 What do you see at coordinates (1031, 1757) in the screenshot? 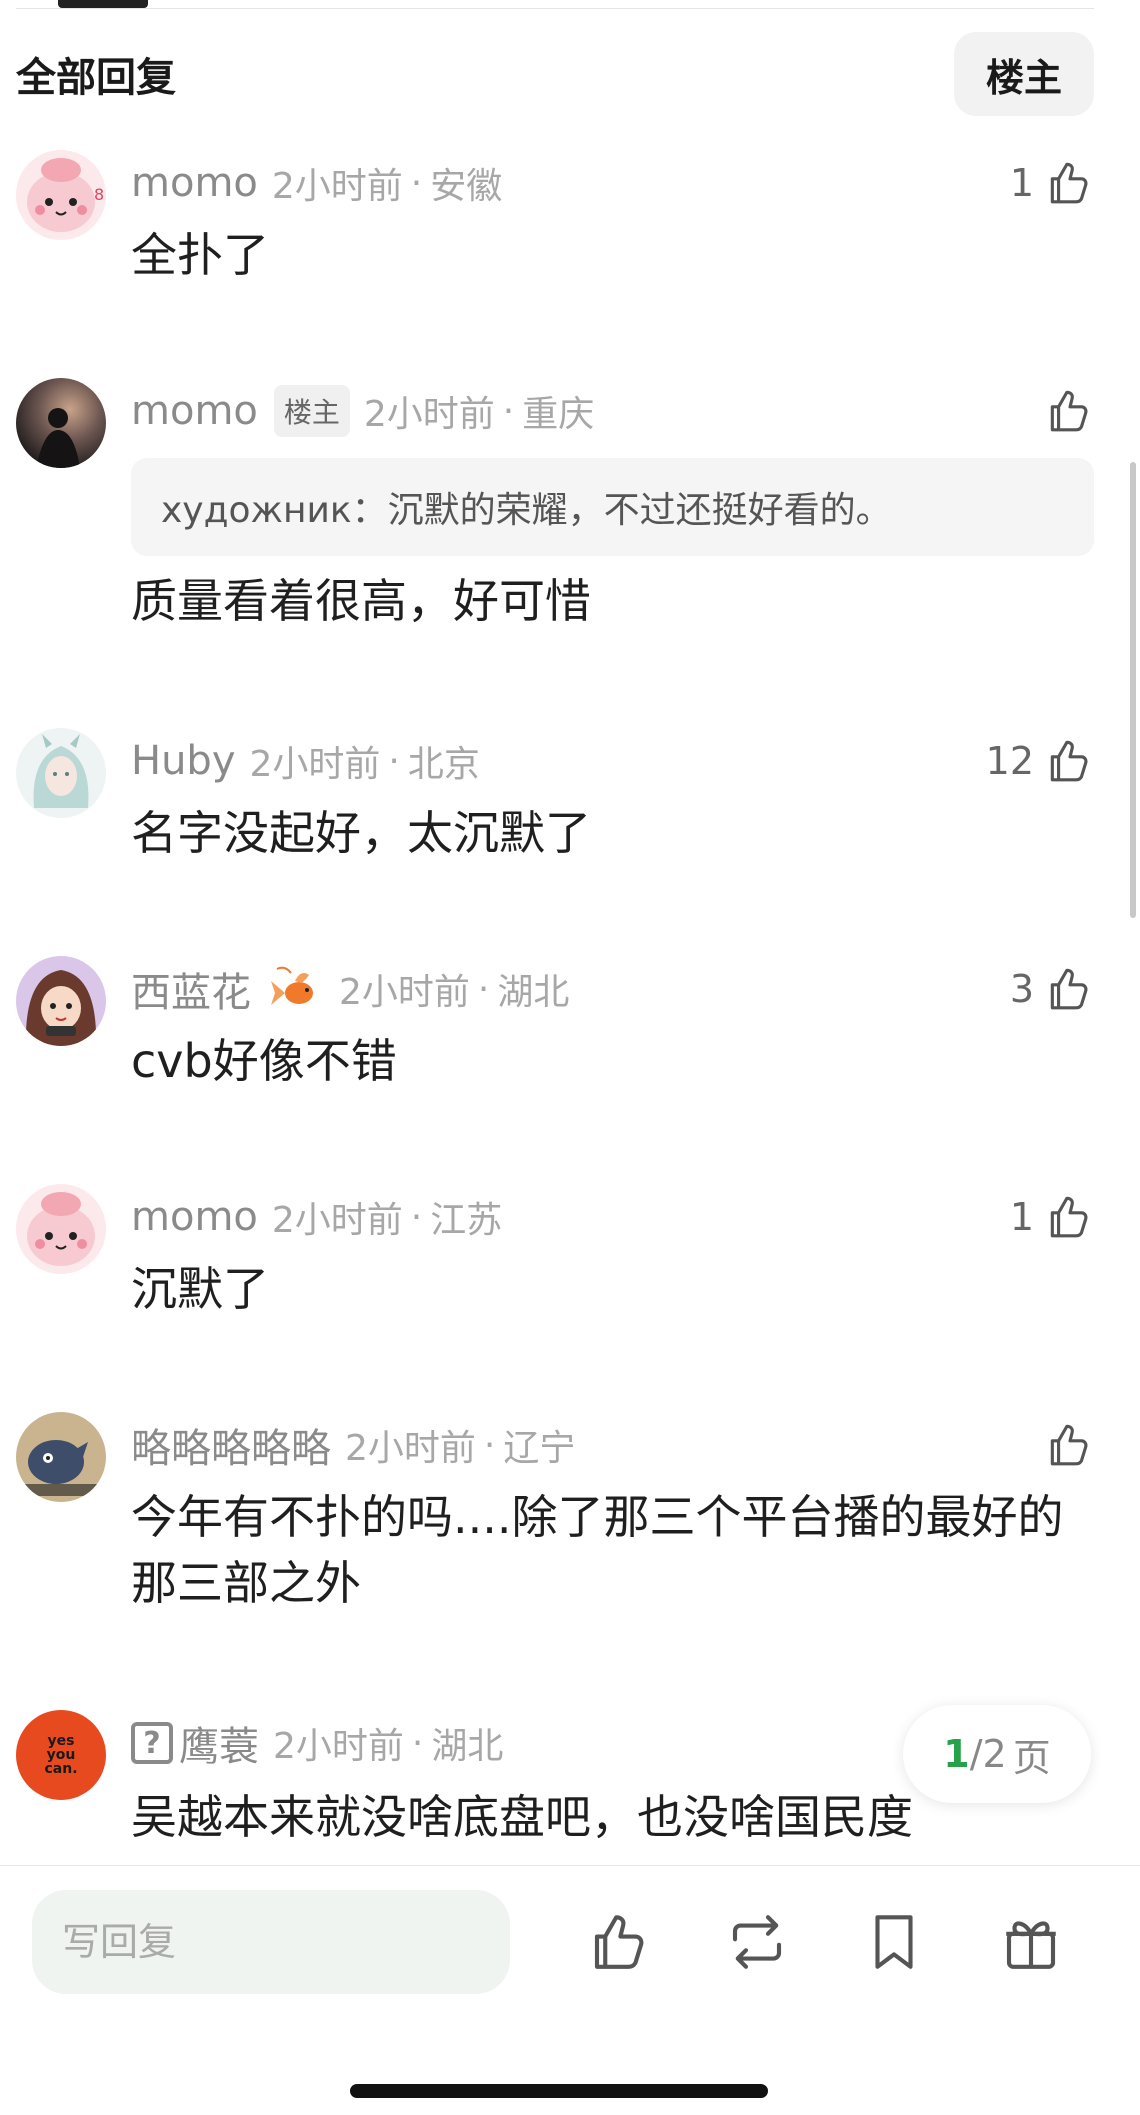
I see `page-suffix: 页` at bounding box center [1031, 1757].